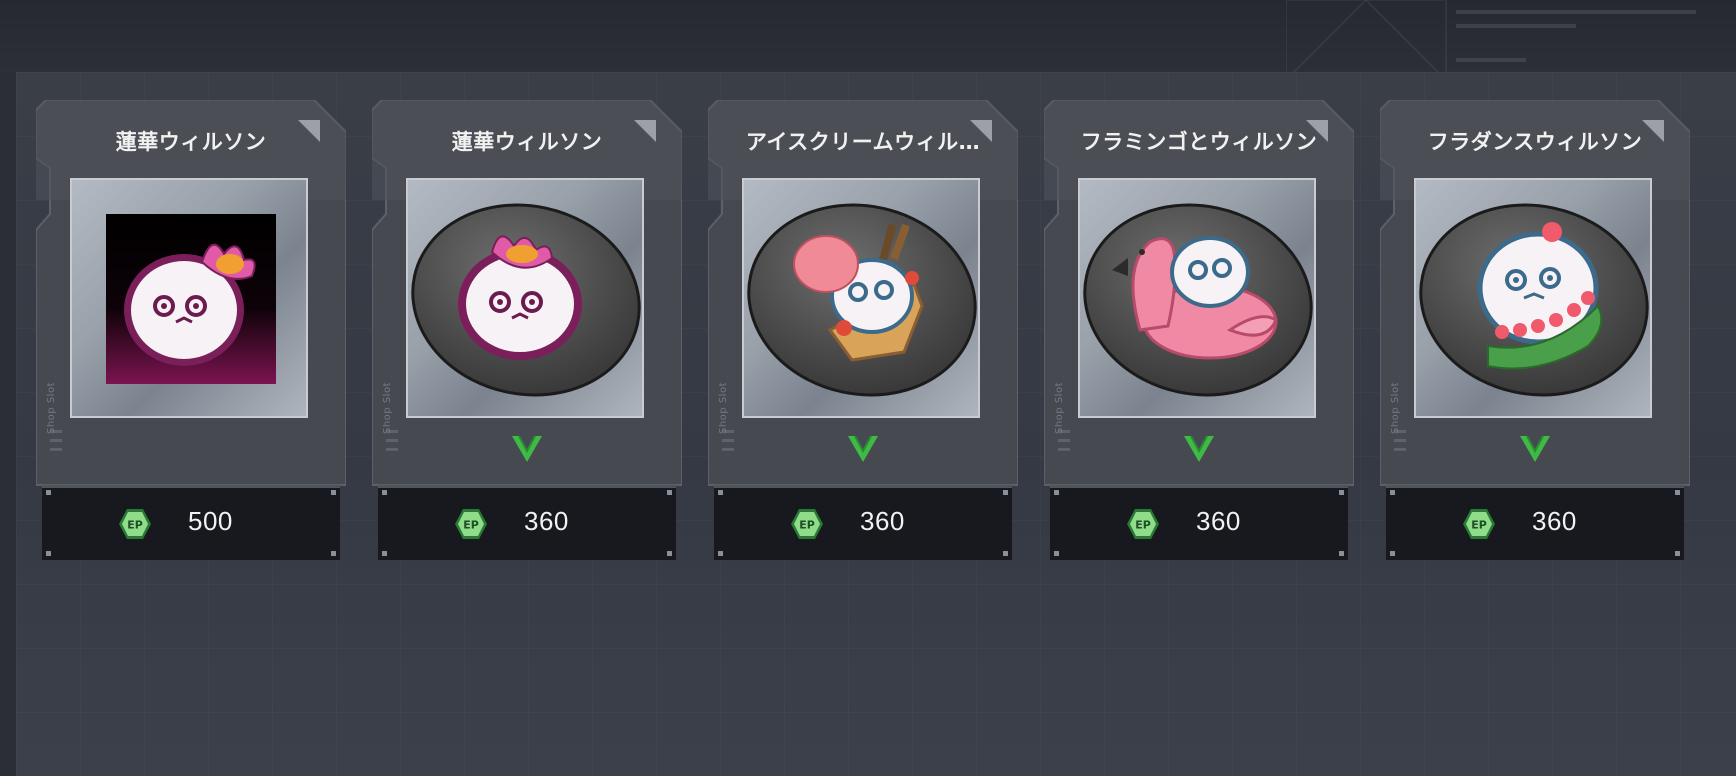  I want to click on shop-card: 蓮華ウィルソン Shop Slot EP 500, so click(191, 330).